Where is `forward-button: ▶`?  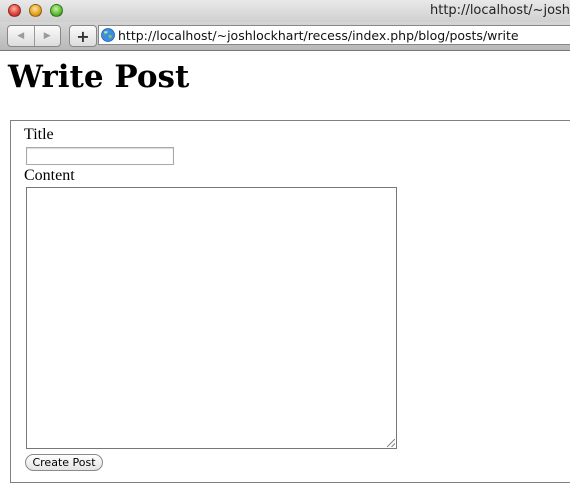 forward-button: ▶ is located at coordinates (48, 36).